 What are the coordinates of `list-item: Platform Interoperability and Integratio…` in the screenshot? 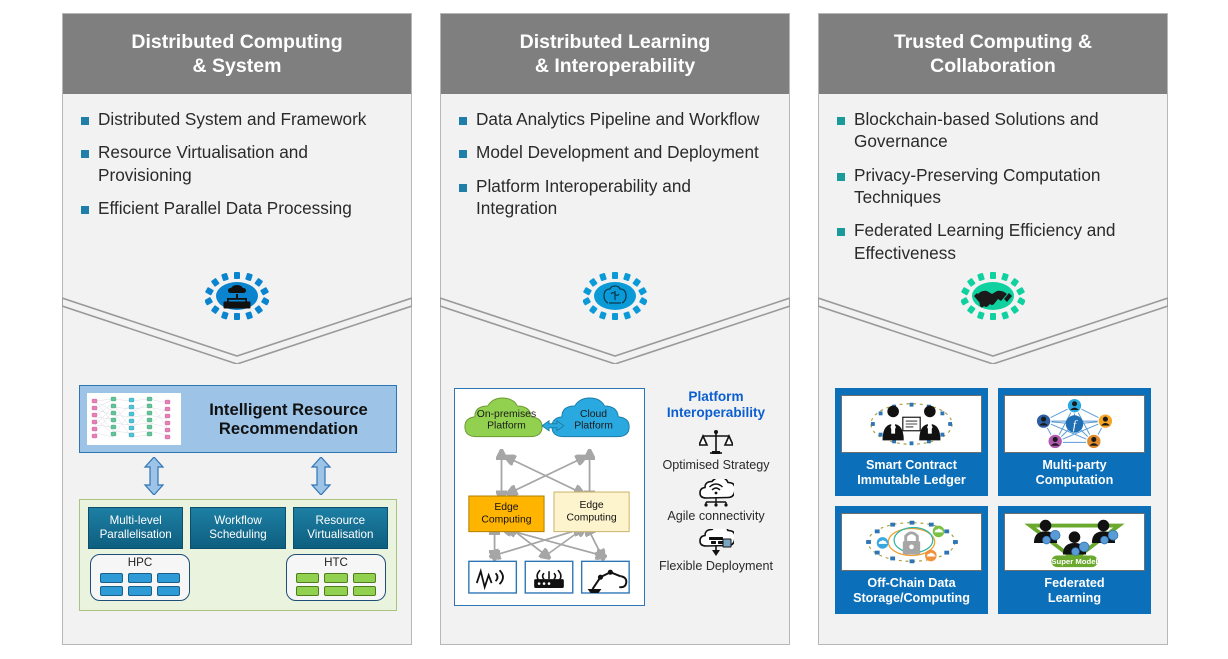 It's located at (617, 197).